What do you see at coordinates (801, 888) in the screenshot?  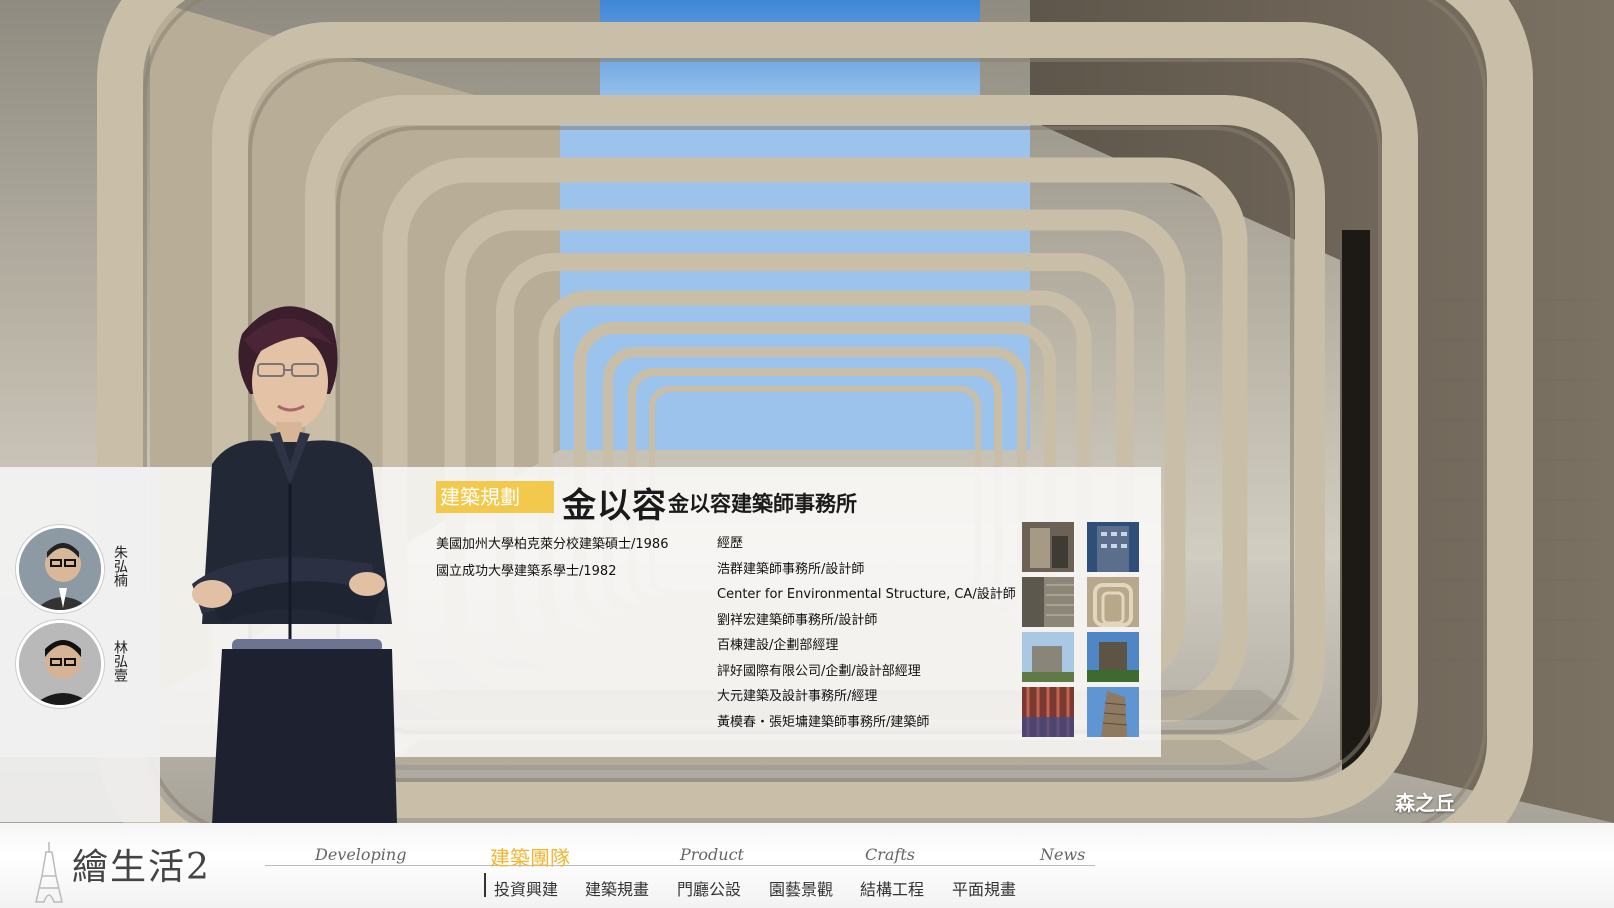 I see `subnav-item-landscape: 園藝景觀` at bounding box center [801, 888].